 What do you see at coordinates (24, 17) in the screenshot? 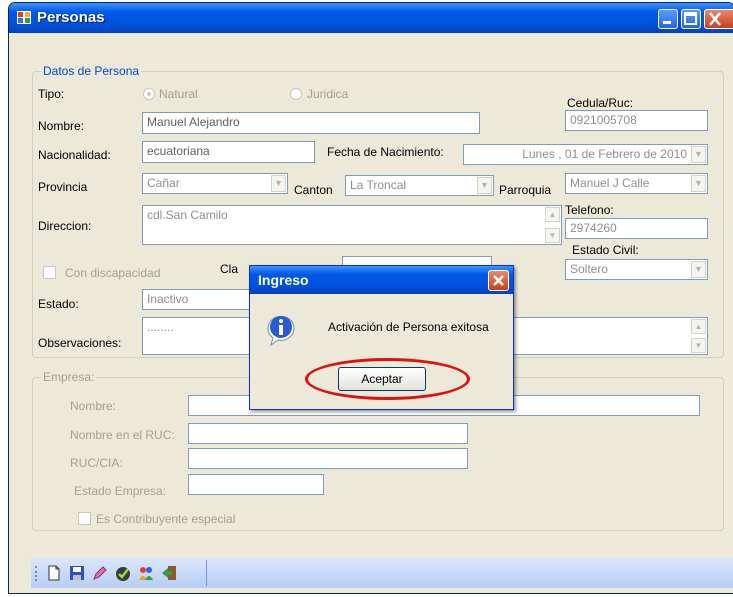
I see `app-icon` at bounding box center [24, 17].